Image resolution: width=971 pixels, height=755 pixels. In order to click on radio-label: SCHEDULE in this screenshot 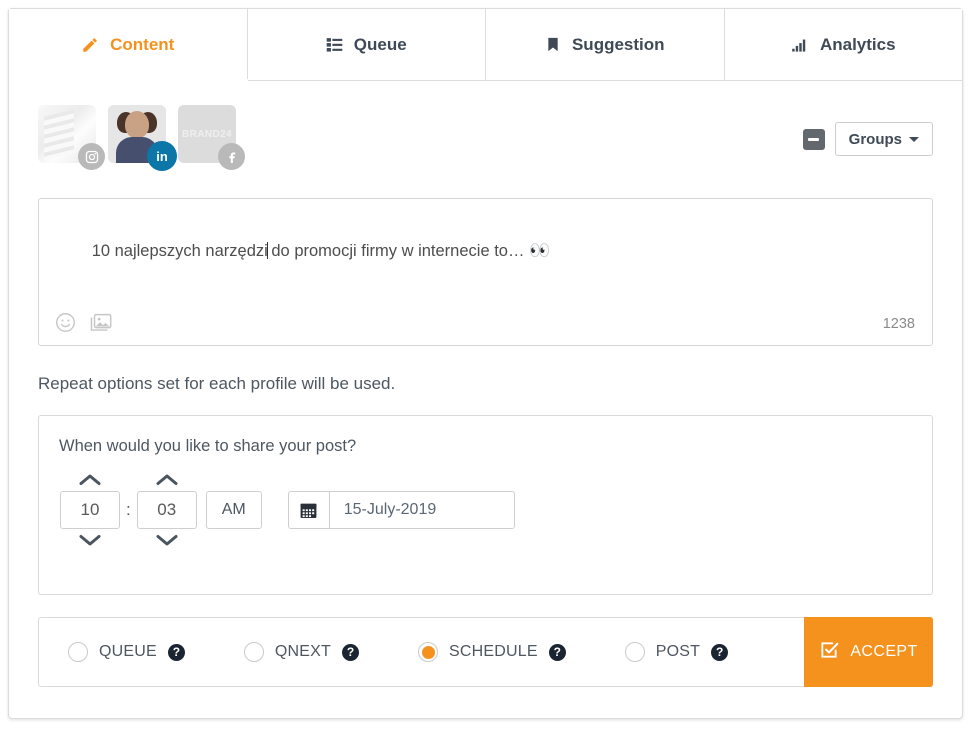, I will do `click(493, 651)`.